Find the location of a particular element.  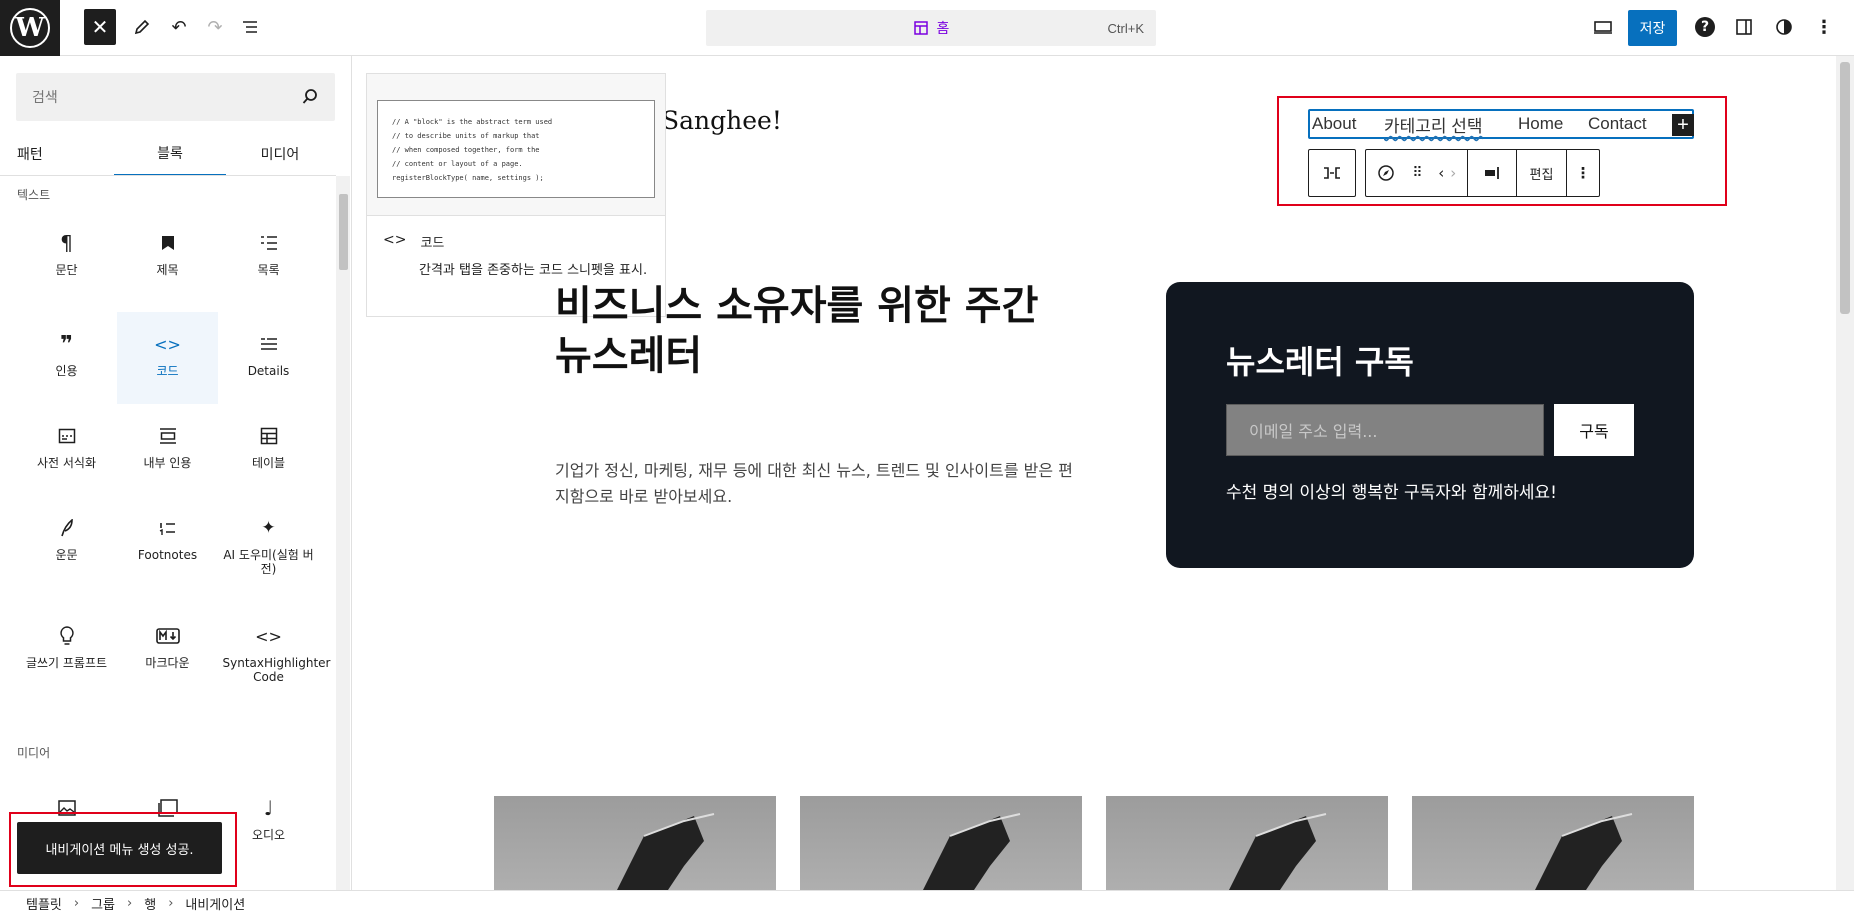

contrast-icon is located at coordinates (1784, 27).